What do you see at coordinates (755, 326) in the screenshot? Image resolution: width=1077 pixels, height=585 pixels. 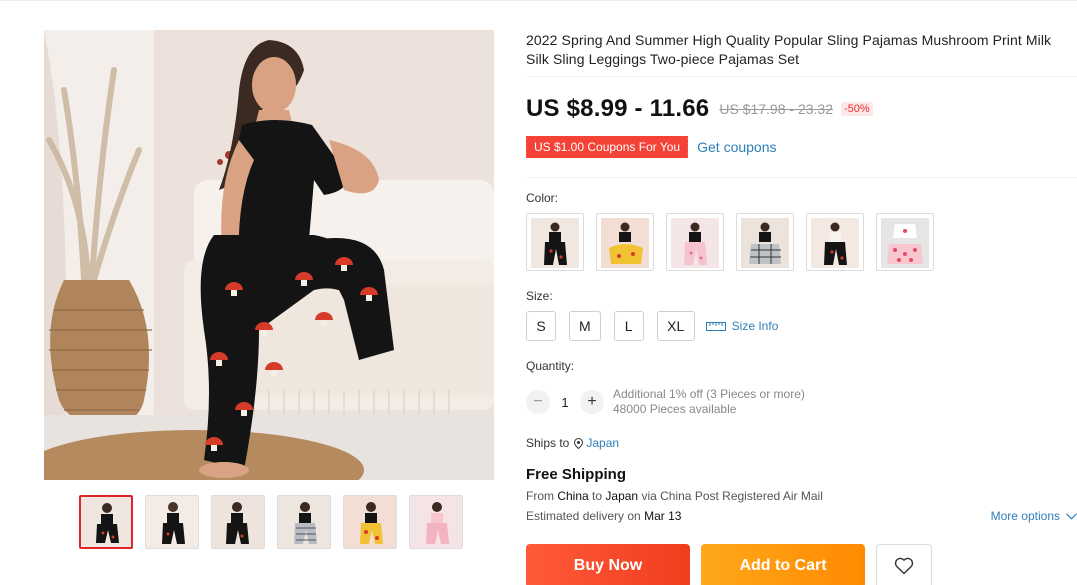 I see `size-info-label: Size Info` at bounding box center [755, 326].